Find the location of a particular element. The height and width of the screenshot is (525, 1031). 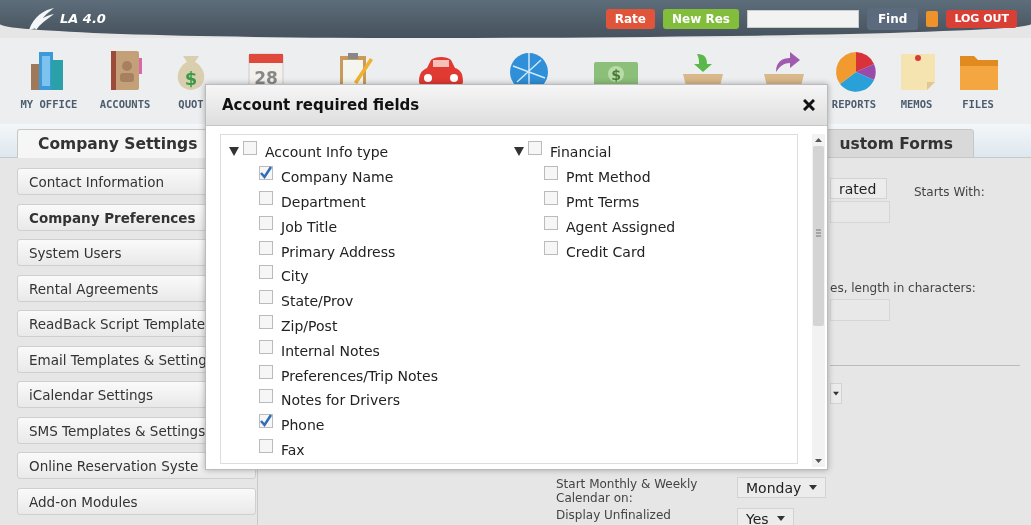

tree-item: Notes for Drivers is located at coordinates (340, 401).